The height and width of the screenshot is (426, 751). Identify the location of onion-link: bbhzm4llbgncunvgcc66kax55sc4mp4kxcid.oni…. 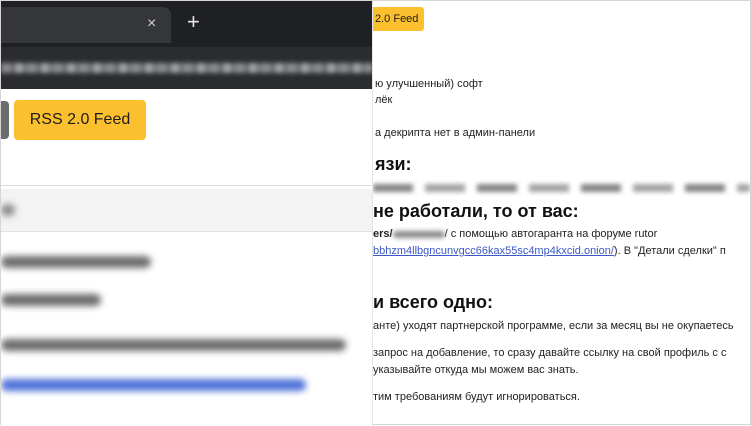
(493, 251).